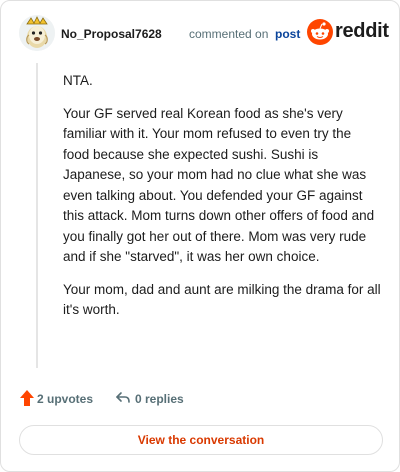 This screenshot has height=472, width=400. Describe the element at coordinates (123, 397) in the screenshot. I see `reply-arrow-icon` at that location.